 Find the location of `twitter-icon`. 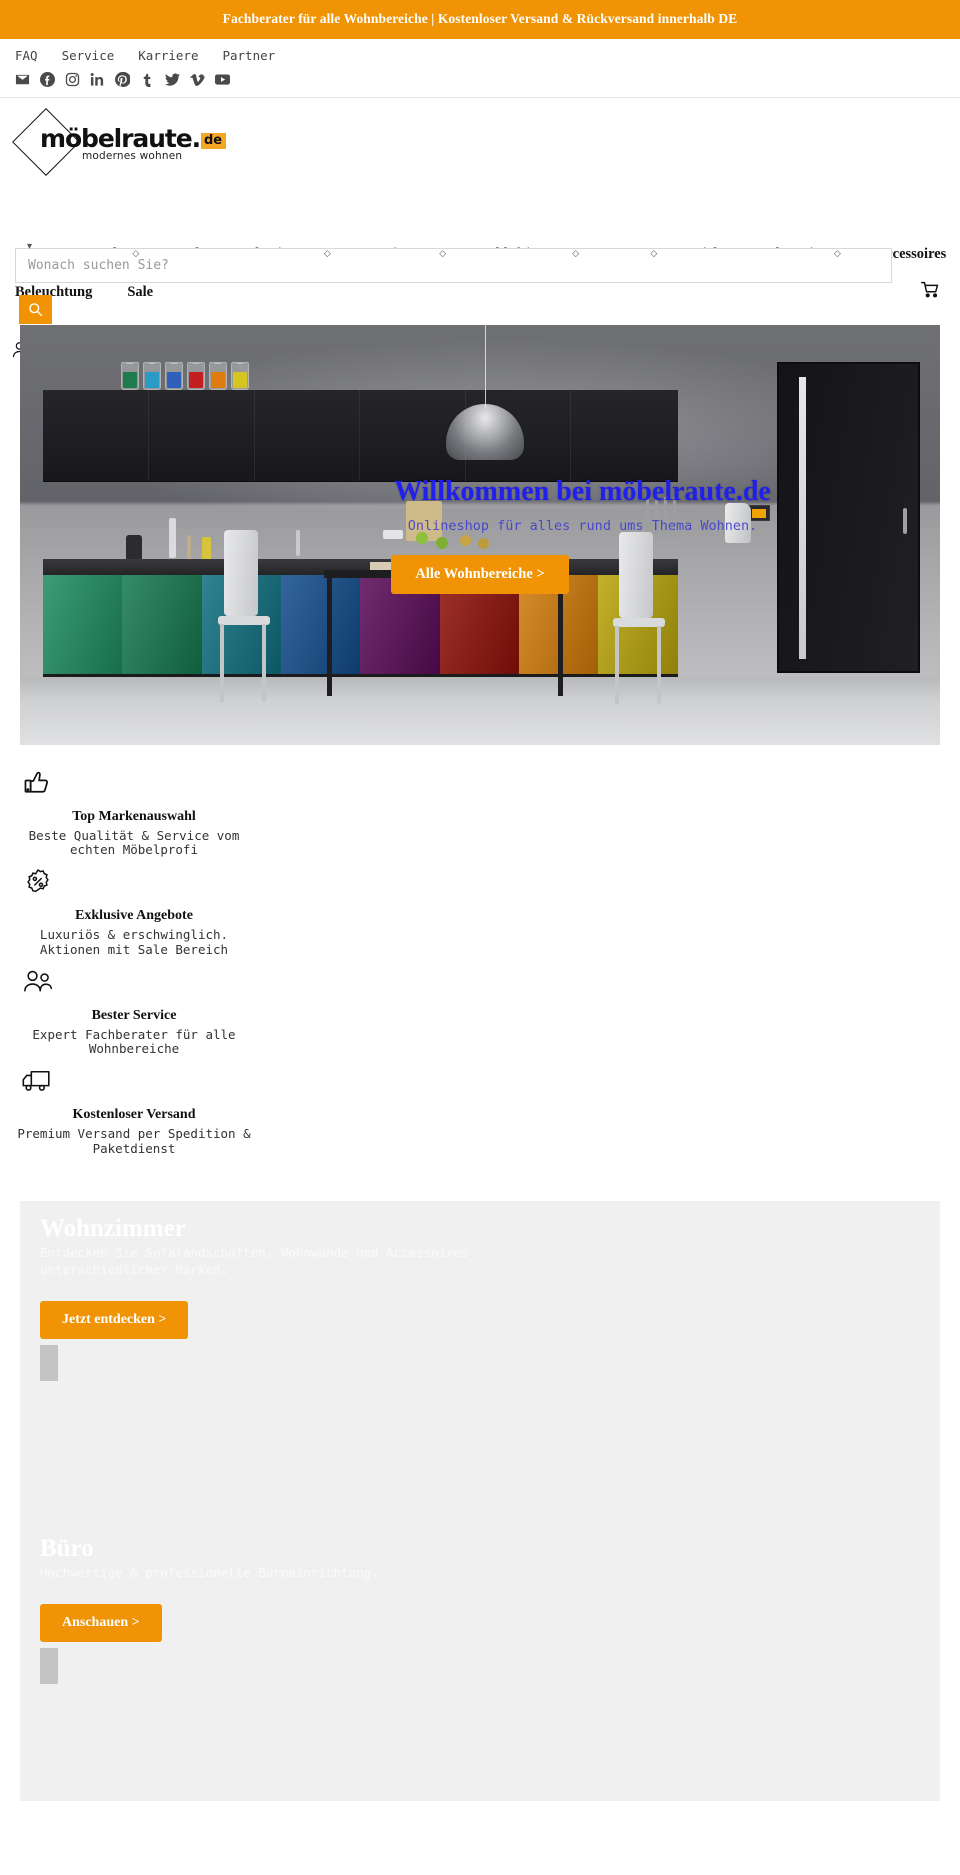

twitter-icon is located at coordinates (172, 79).